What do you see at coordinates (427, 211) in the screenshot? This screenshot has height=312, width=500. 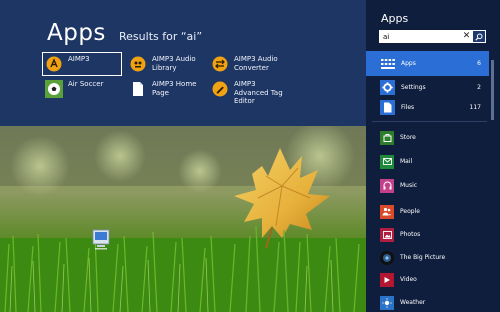 I see `app-people: People` at bounding box center [427, 211].